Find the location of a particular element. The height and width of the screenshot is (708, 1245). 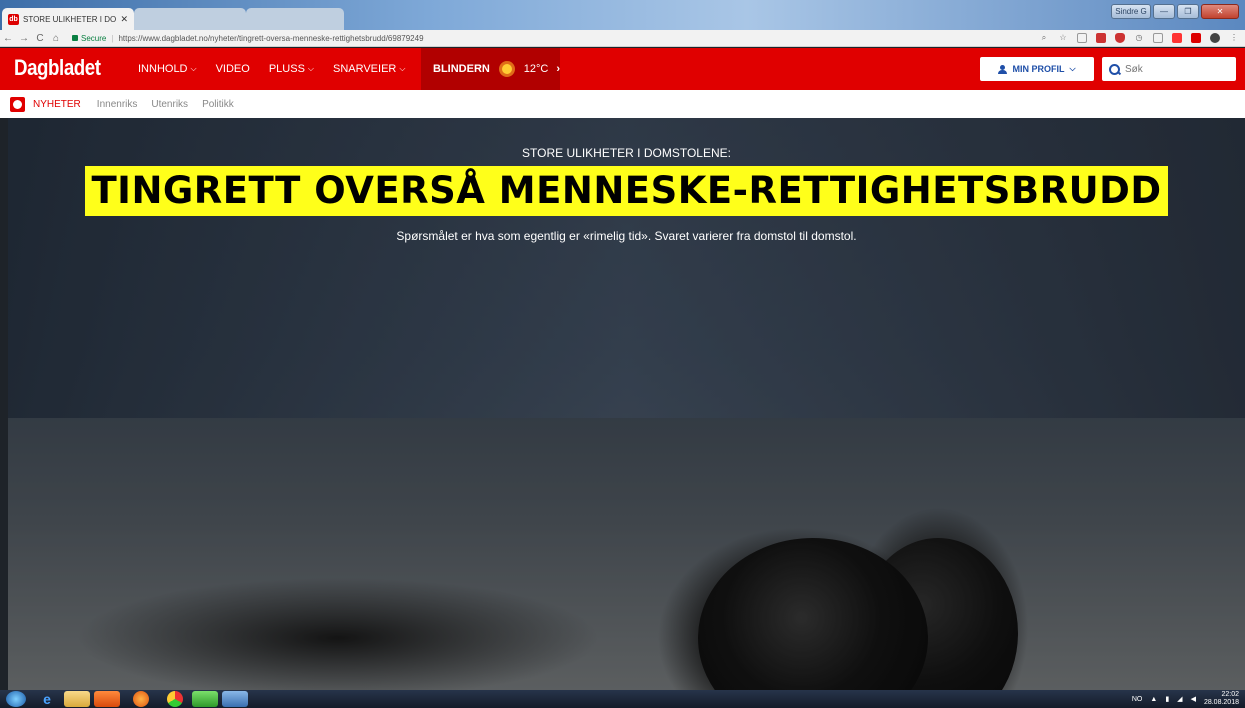

secure-indicator: Secure is located at coordinates (89, 38).